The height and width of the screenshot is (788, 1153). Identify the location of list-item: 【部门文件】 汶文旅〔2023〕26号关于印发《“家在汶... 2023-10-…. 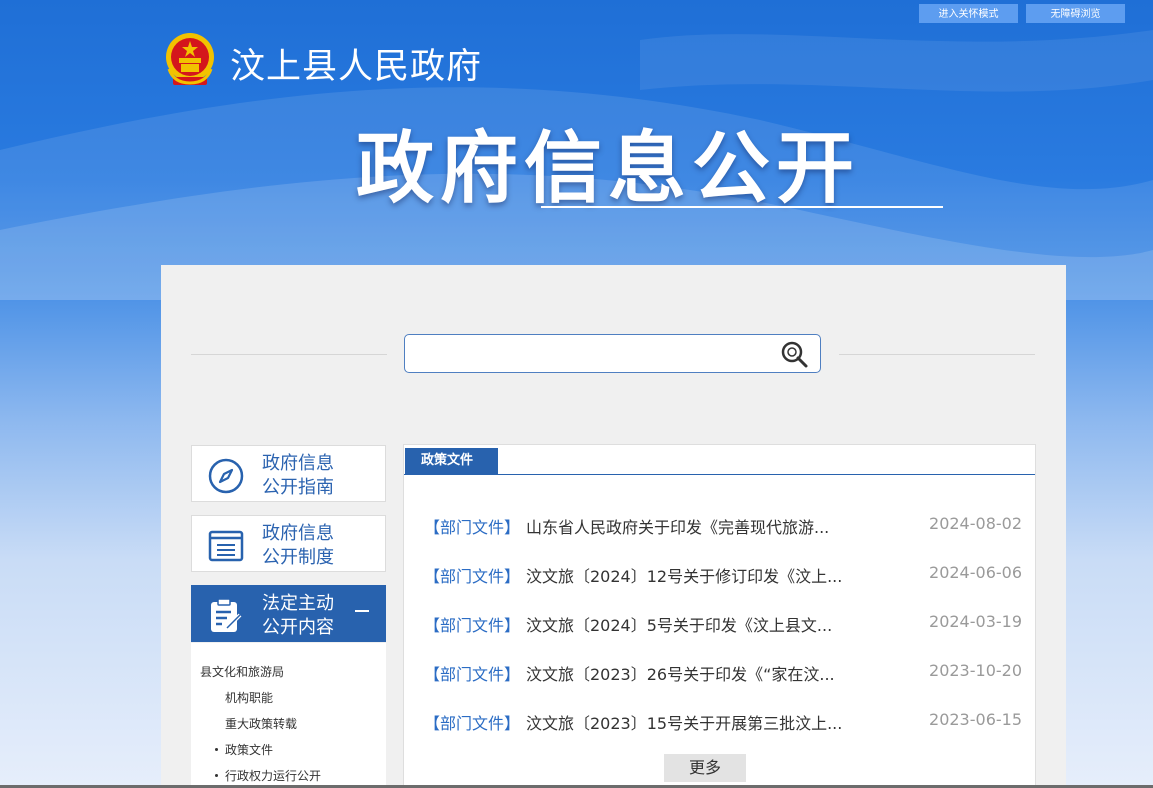
(723, 673).